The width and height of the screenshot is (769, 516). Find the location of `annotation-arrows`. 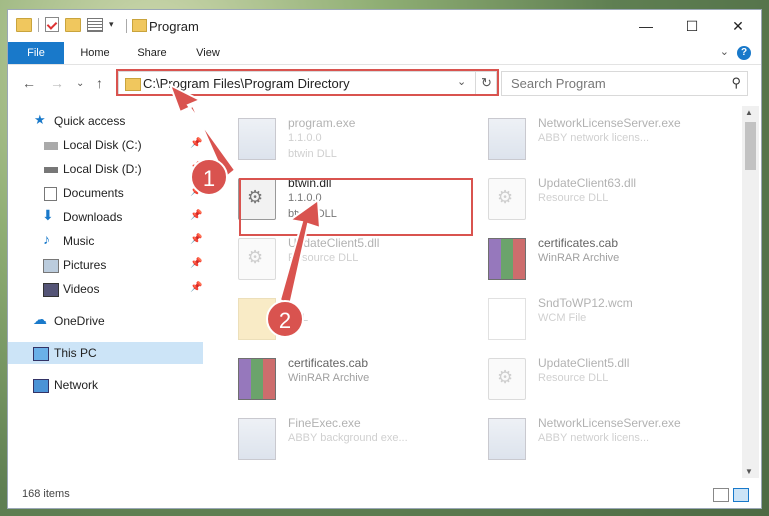

annotation-arrows is located at coordinates (245, 194).